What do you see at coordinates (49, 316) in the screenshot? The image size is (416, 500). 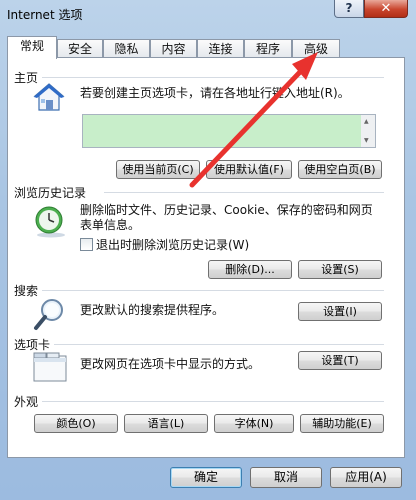 I see `magnifier-icon` at bounding box center [49, 316].